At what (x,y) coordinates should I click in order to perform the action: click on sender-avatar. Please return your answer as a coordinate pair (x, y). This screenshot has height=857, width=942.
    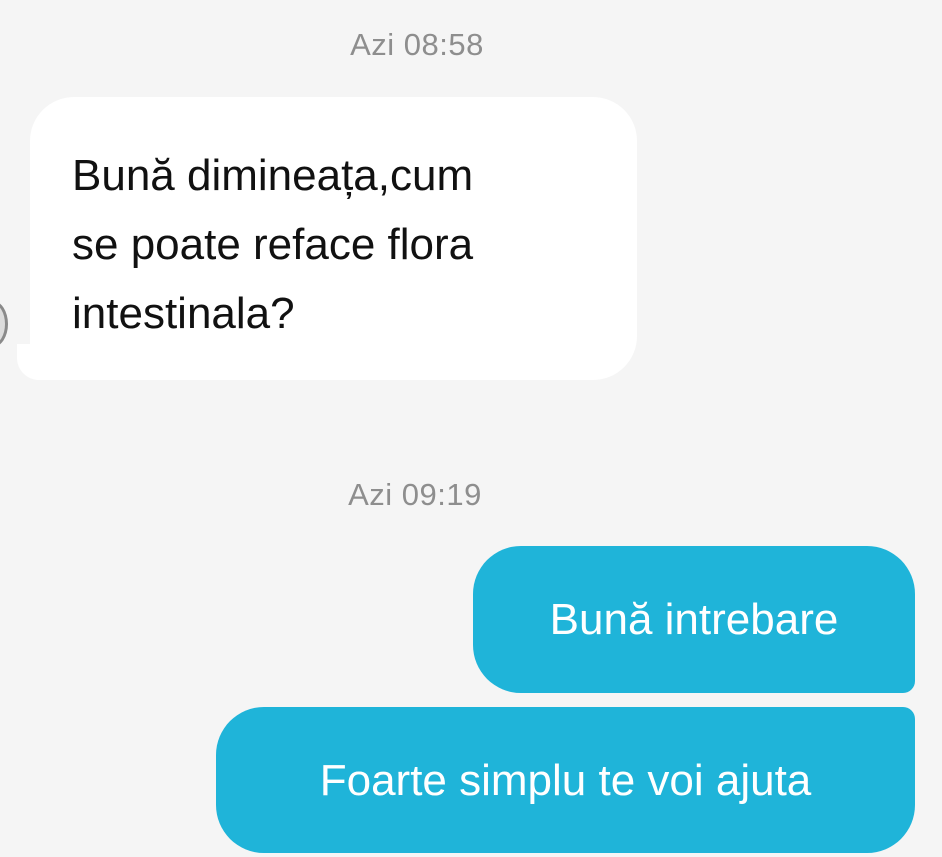
    Looking at the image, I should click on (4, 324).